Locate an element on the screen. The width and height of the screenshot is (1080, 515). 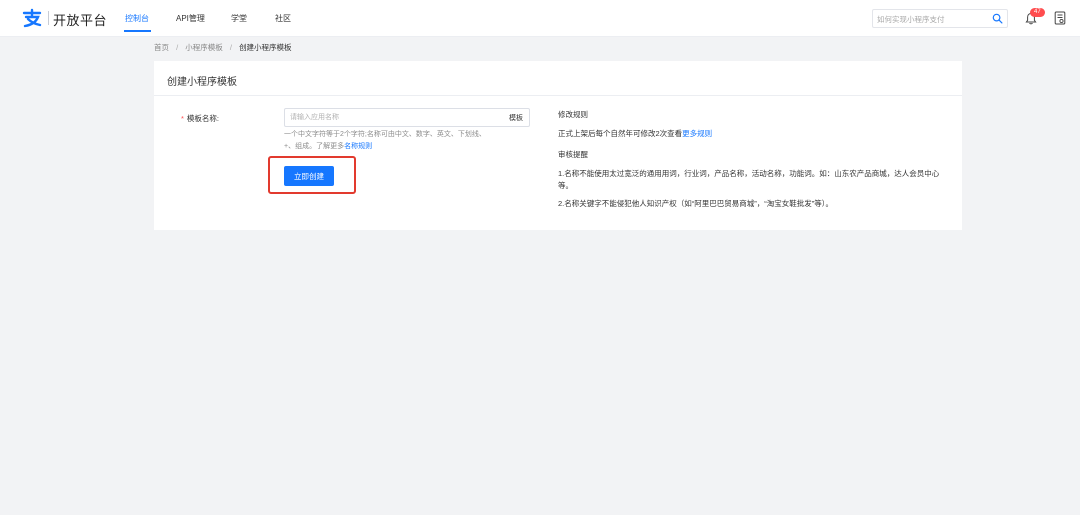
brand-title: 开放平台 is located at coordinates (80, 19).